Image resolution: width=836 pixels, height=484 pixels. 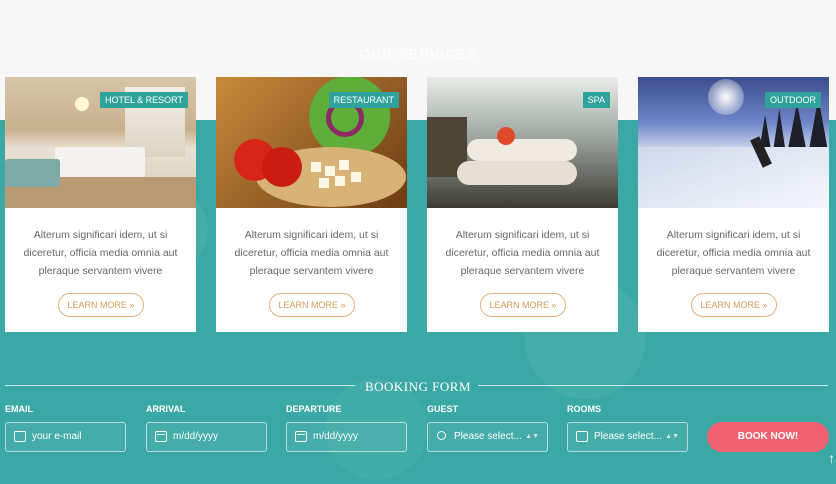 I want to click on rooms-label: ROOMS, so click(x=584, y=409).